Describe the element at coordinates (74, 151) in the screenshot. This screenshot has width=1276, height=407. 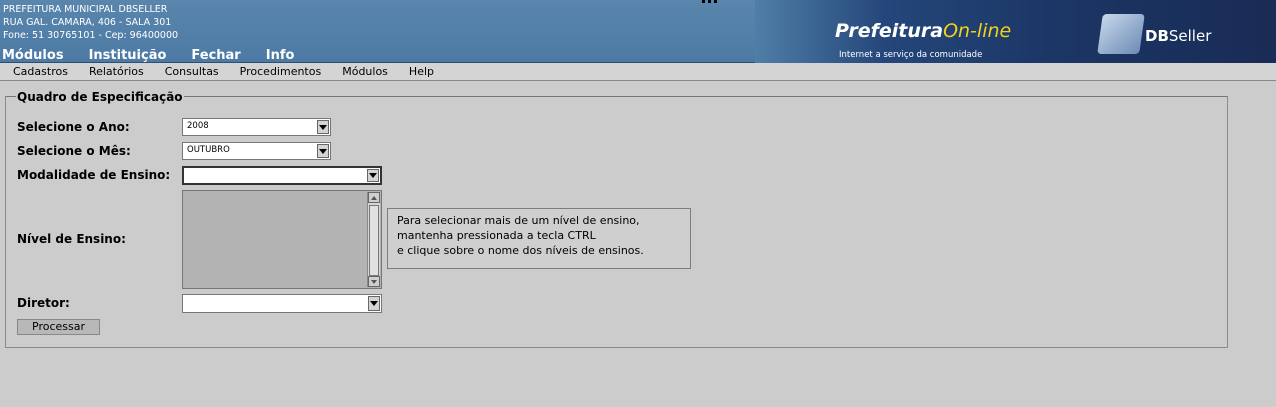
I see `mes-label: Selecione o Mês:` at that location.